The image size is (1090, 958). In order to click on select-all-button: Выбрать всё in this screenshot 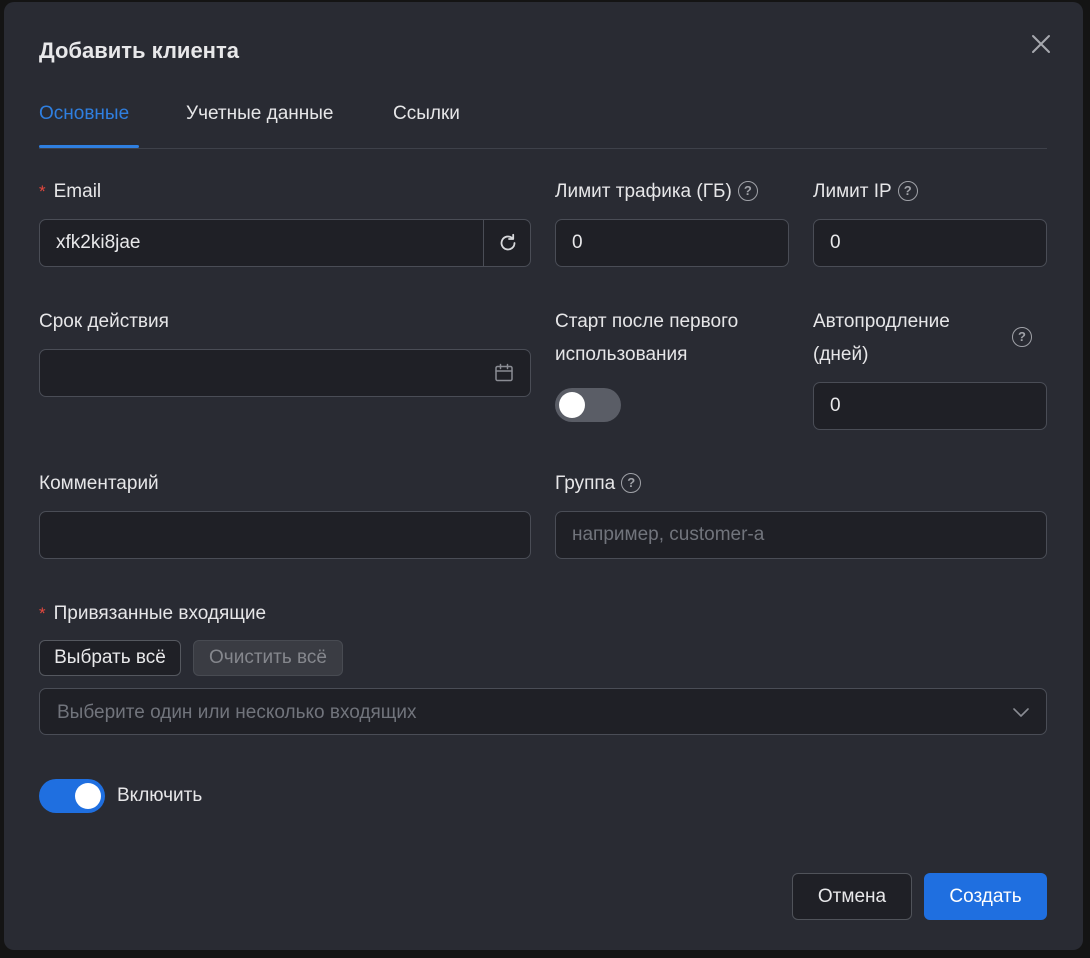, I will do `click(110, 658)`.